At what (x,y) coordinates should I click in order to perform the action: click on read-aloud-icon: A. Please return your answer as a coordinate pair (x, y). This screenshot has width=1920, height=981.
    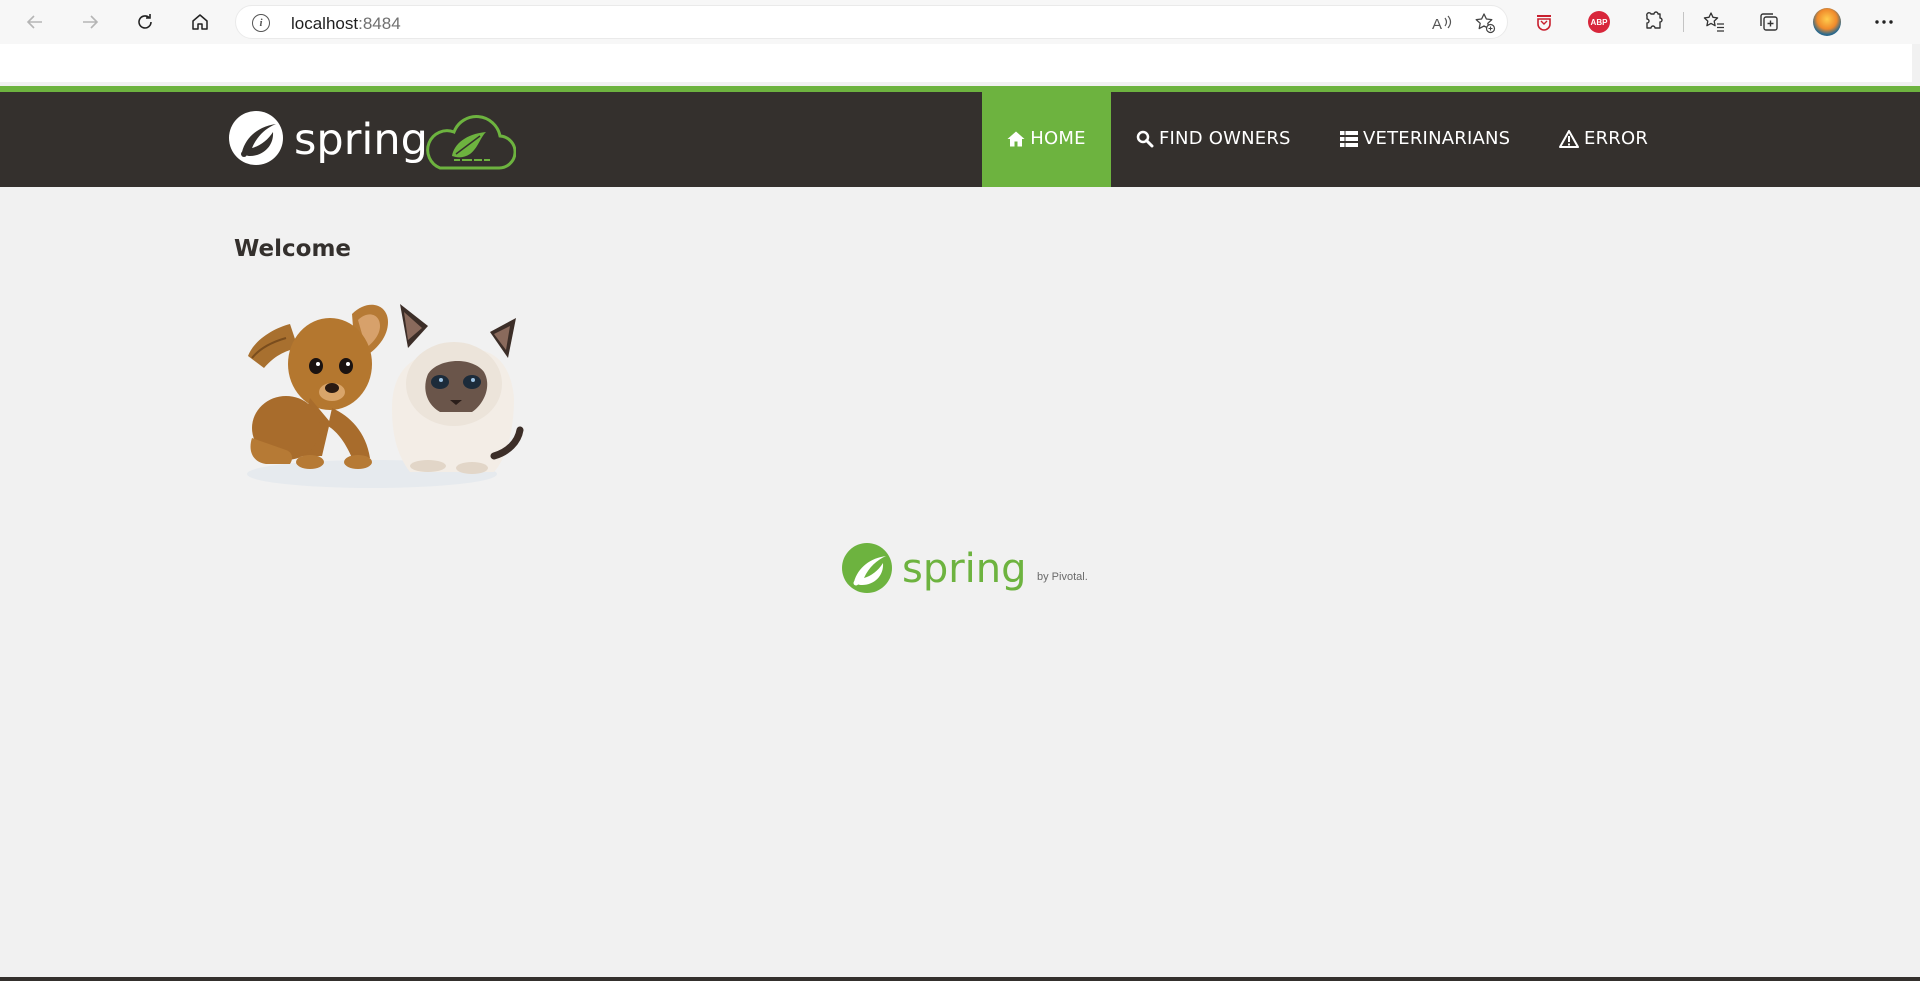
    Looking at the image, I should click on (1442, 23).